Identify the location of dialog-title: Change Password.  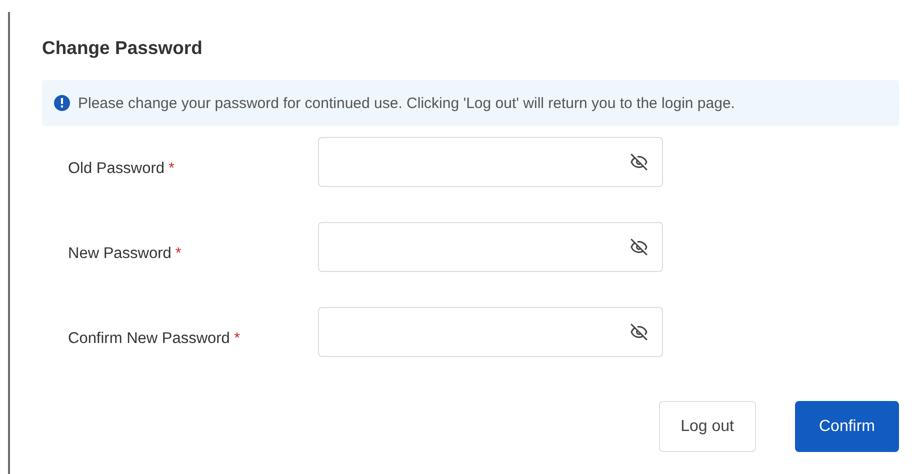
(123, 48).